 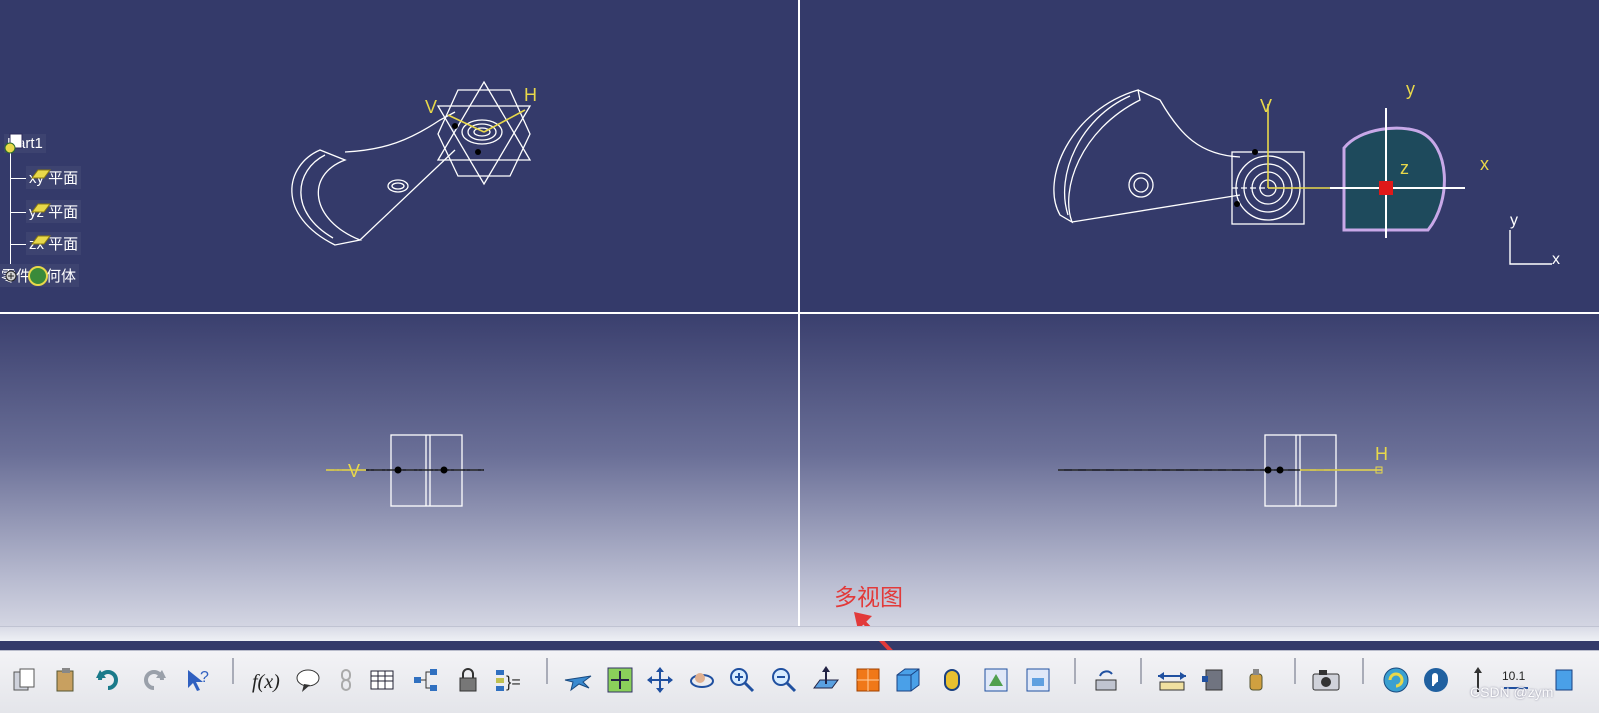 What do you see at coordinates (1172, 680) in the screenshot?
I see `measure-item-icon` at bounding box center [1172, 680].